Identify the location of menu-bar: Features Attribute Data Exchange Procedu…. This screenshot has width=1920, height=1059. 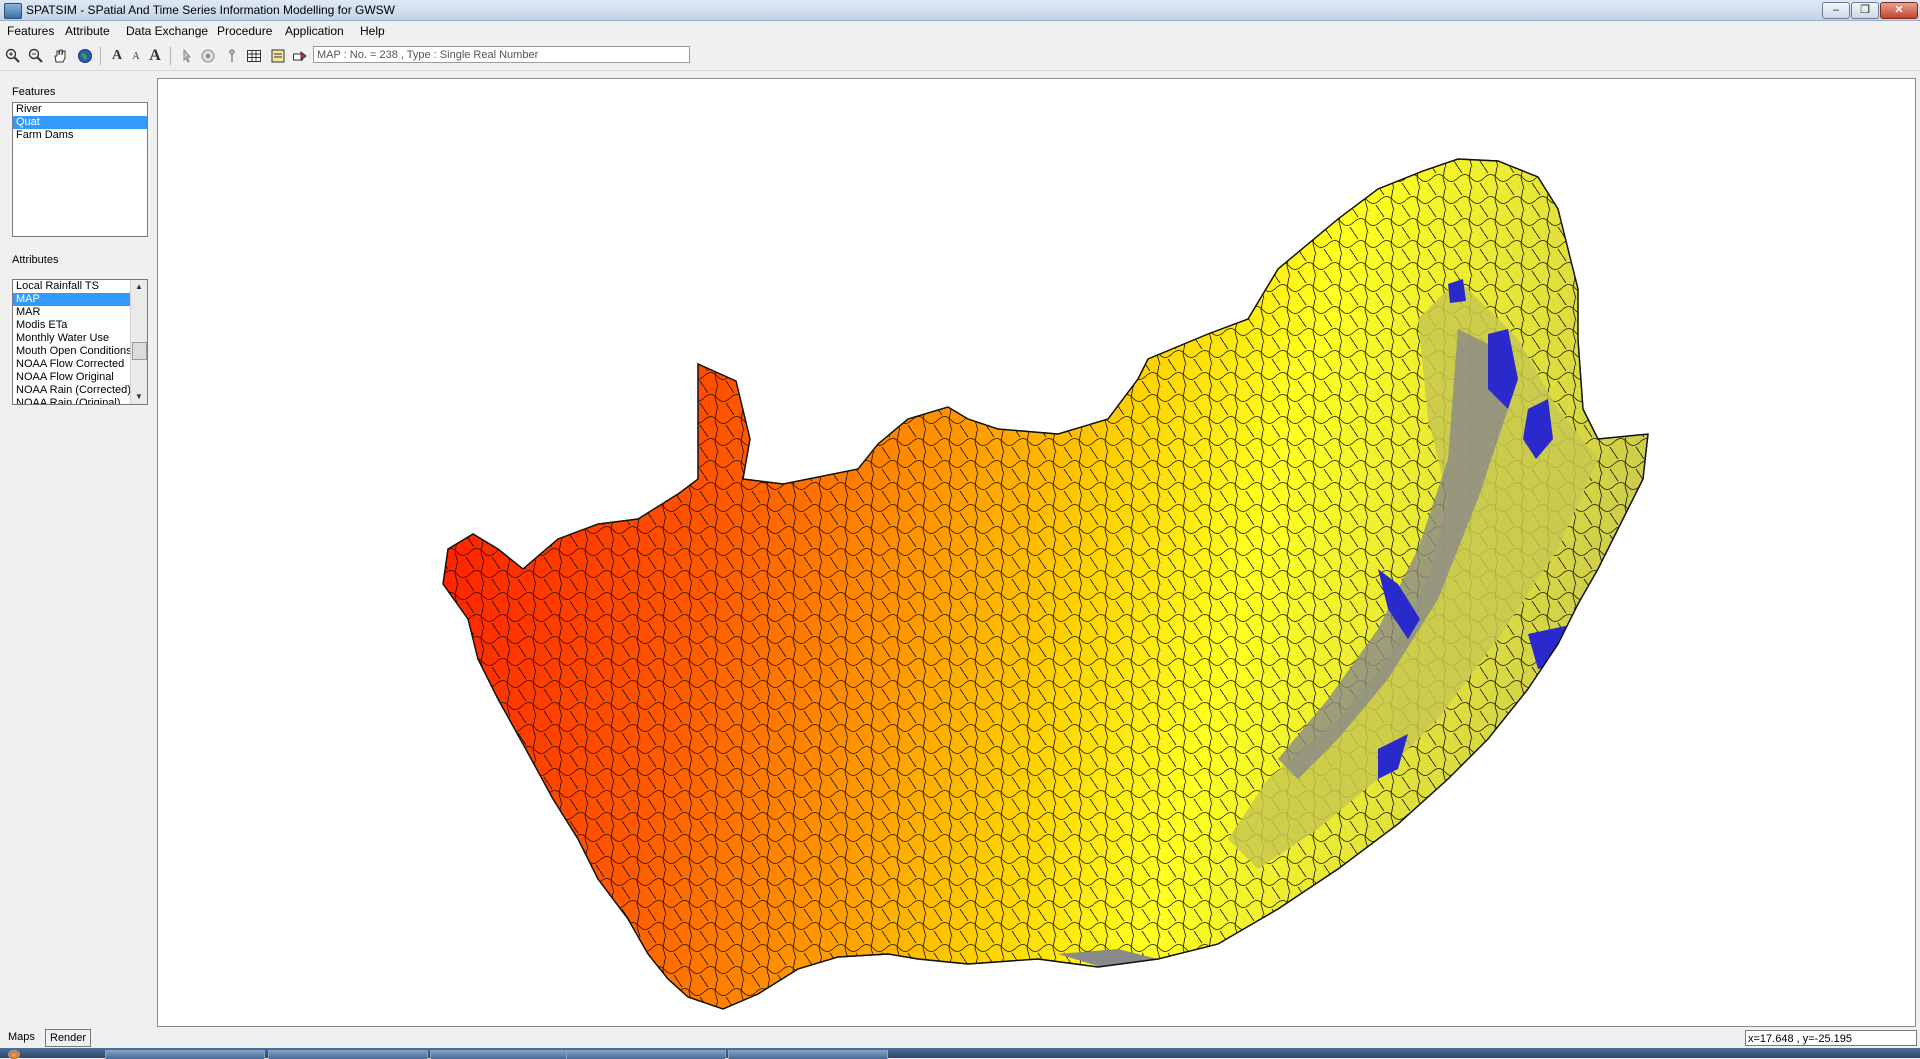
(960, 31).